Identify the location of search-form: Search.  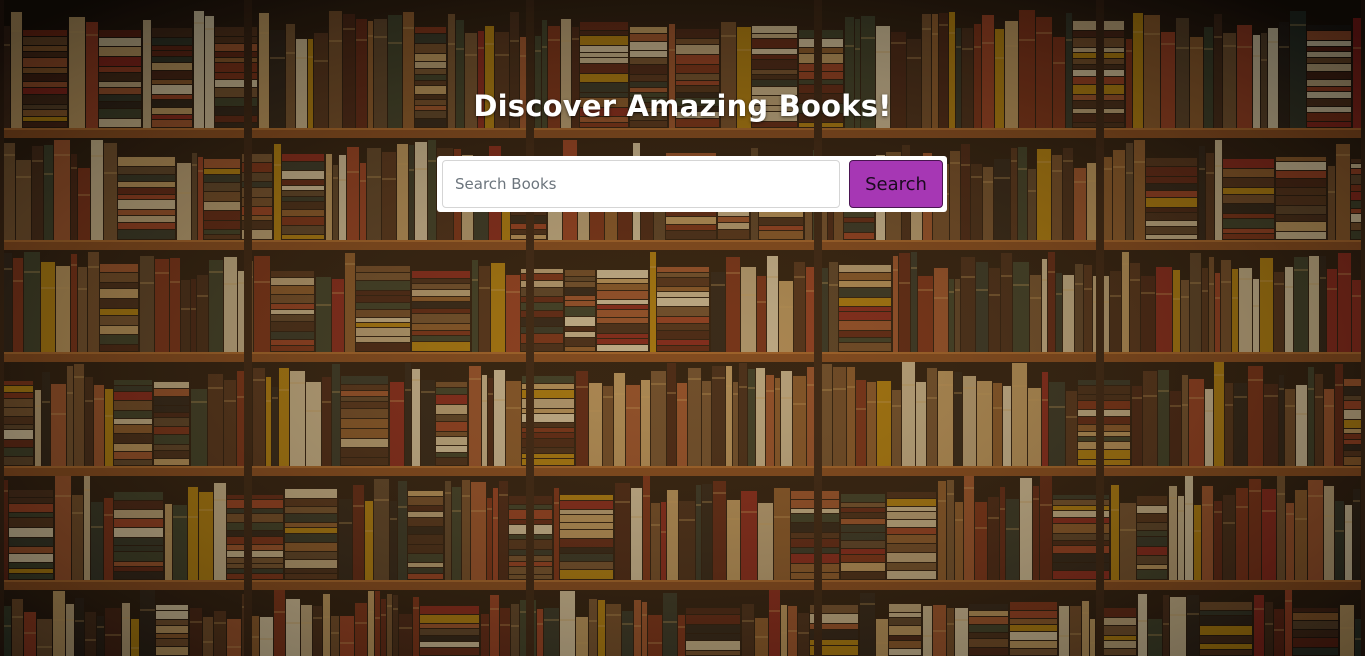
(692, 184).